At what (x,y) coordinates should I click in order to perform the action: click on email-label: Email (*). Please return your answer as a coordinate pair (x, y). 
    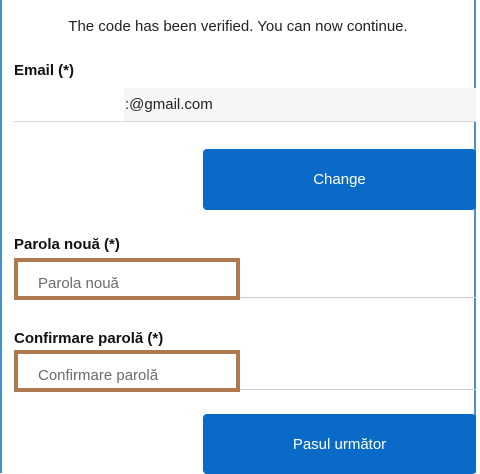
    Looking at the image, I should click on (44, 70).